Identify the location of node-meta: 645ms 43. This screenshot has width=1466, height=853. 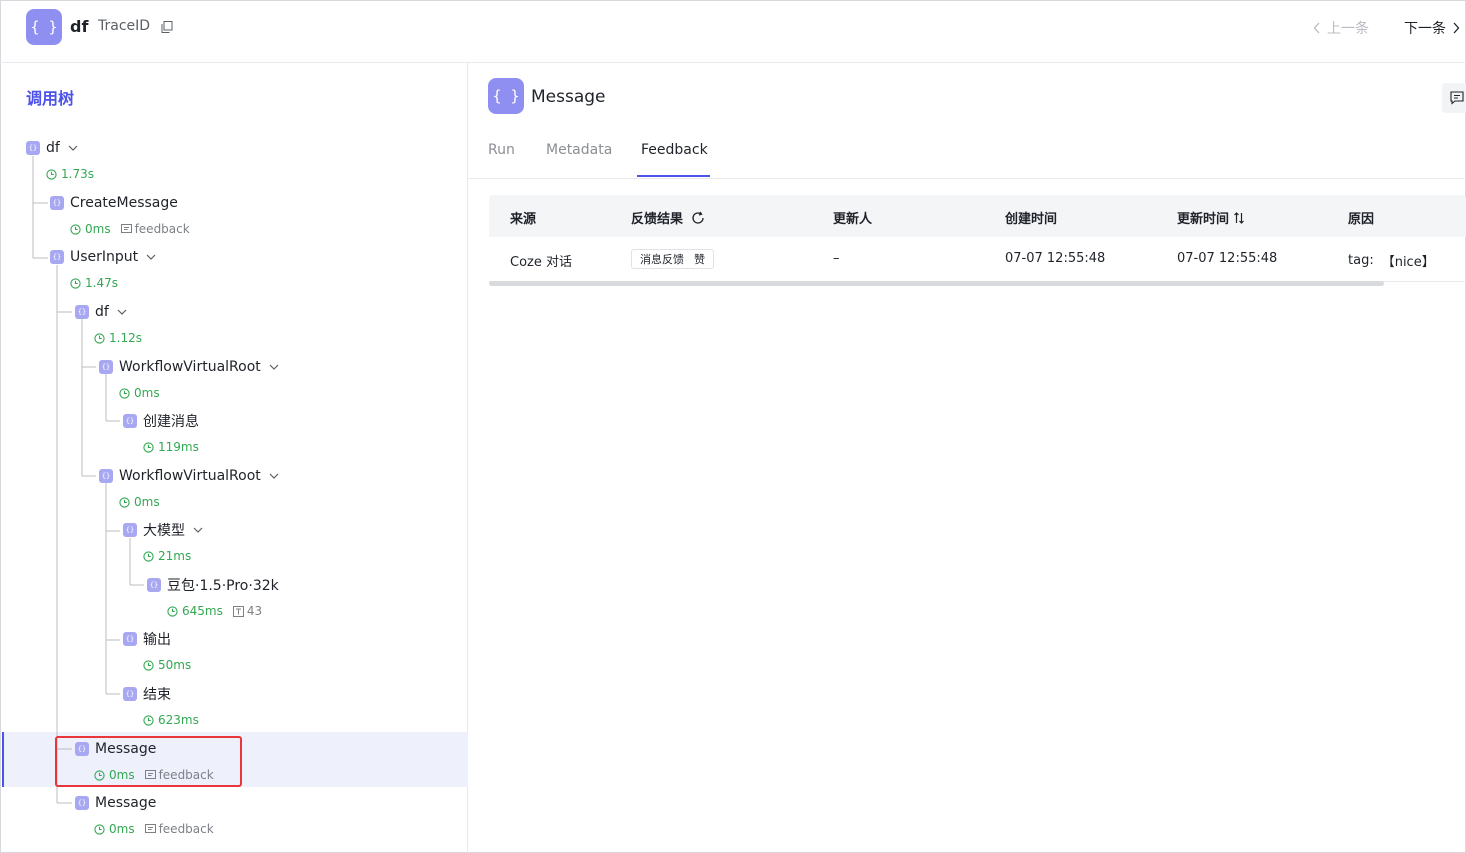
(214, 611).